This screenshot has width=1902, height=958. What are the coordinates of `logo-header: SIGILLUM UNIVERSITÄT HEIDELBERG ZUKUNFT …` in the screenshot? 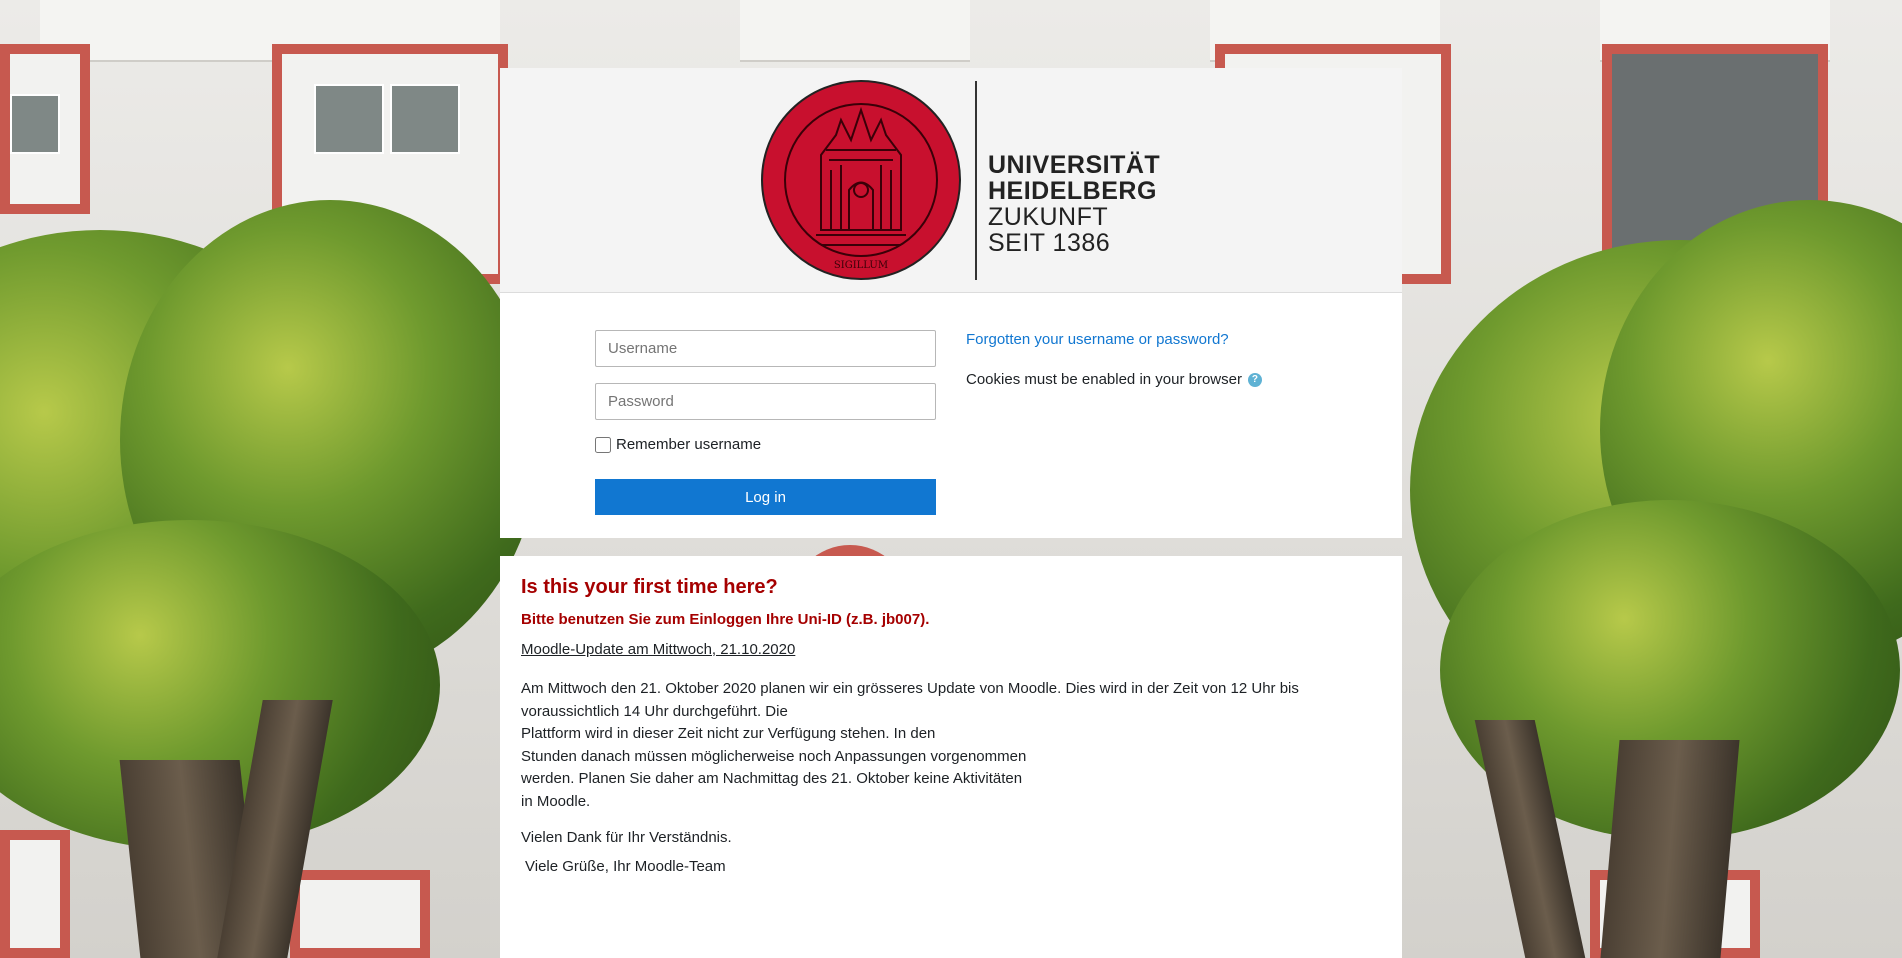 It's located at (951, 180).